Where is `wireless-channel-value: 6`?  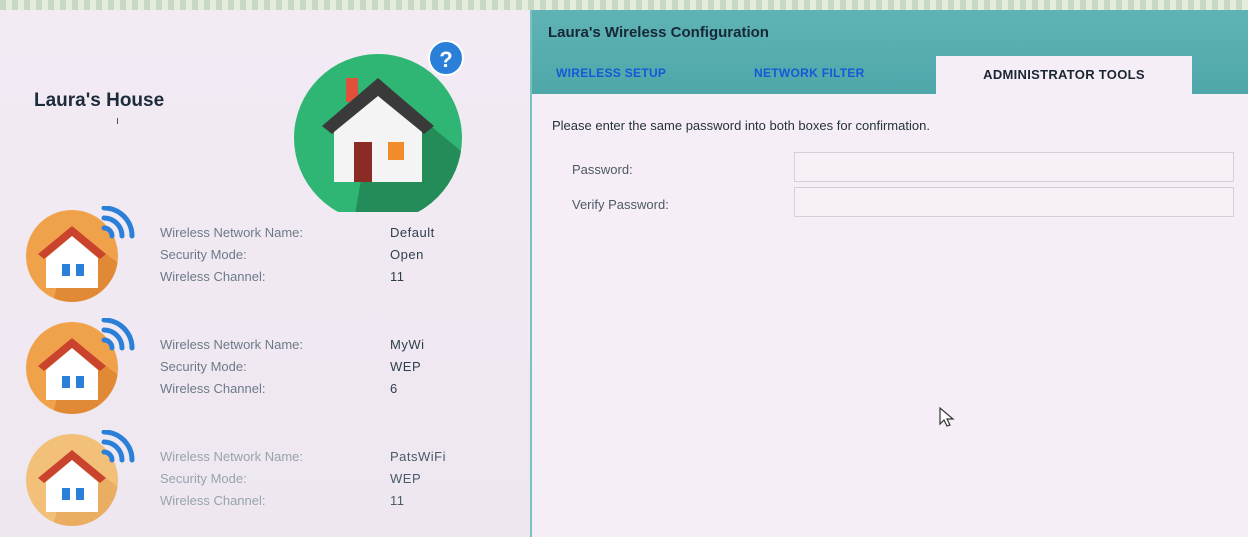
wireless-channel-value: 6 is located at coordinates (394, 388).